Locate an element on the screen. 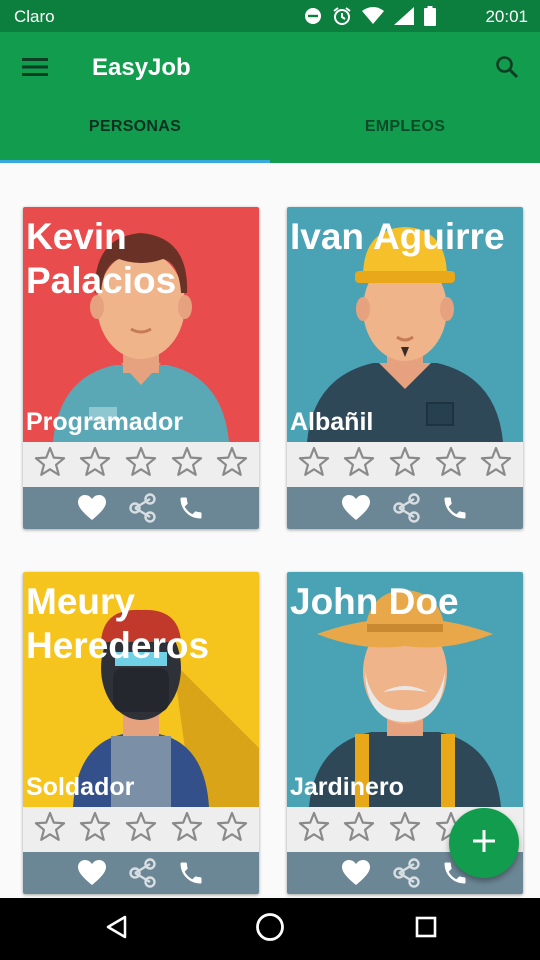 The width and height of the screenshot is (540, 960). do-not-disturb-icon is located at coordinates (313, 18).